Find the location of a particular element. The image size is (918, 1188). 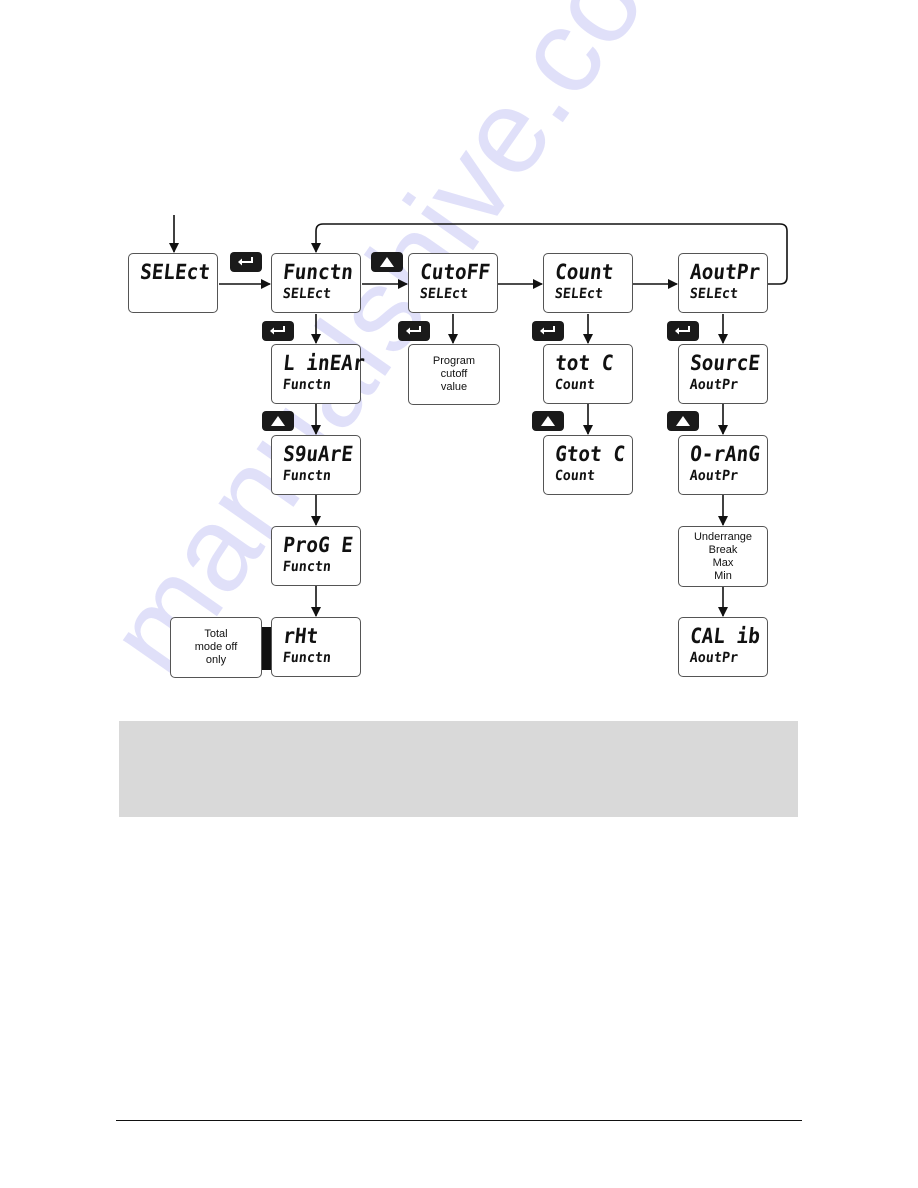

note-outrange-options: Underrange Break Max Min is located at coordinates (723, 556).